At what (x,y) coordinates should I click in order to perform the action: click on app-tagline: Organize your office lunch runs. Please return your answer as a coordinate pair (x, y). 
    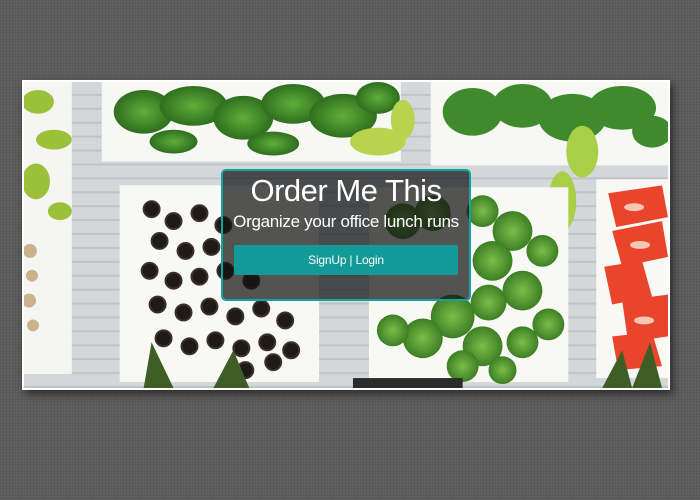
    Looking at the image, I should click on (346, 221).